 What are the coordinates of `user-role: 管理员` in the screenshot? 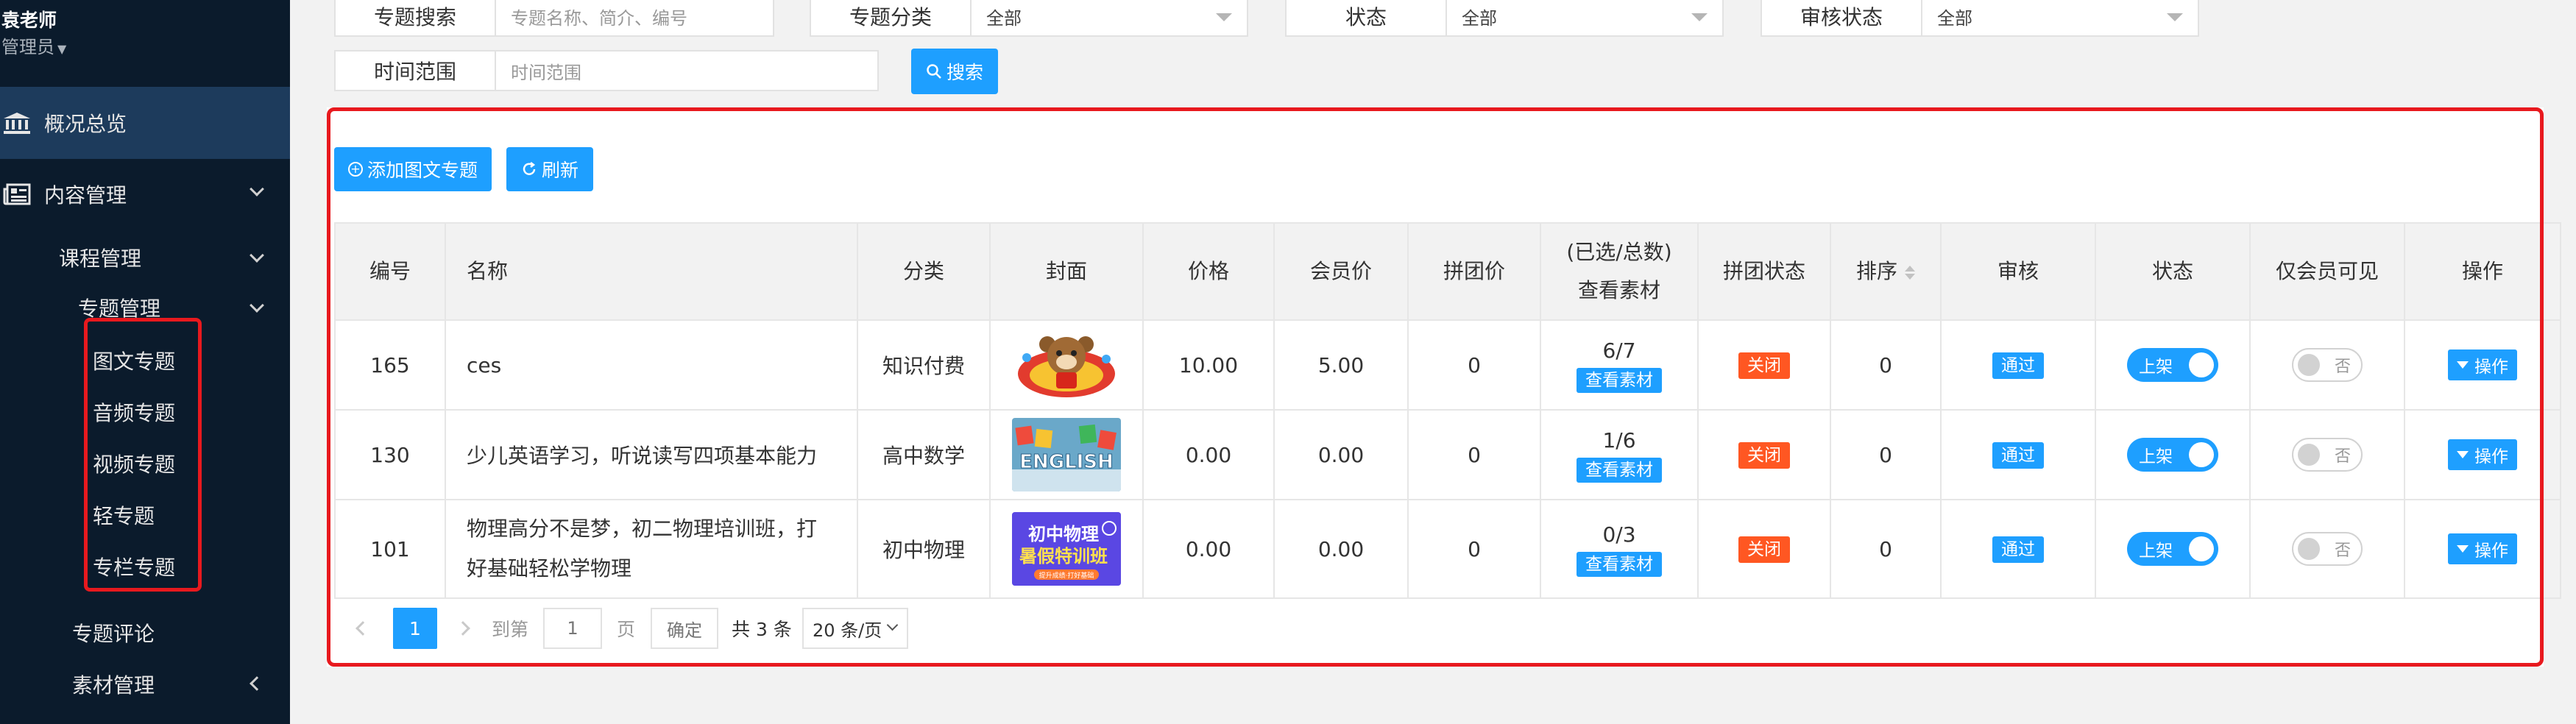 It's located at (27, 47).